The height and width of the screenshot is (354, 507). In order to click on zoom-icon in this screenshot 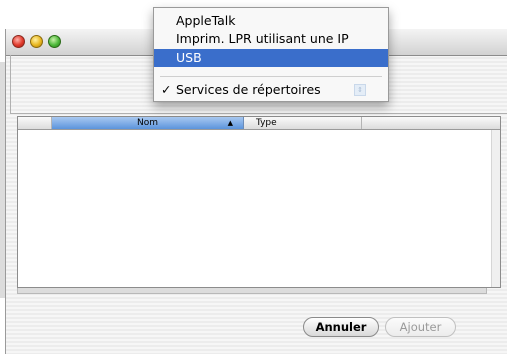, I will do `click(54, 41)`.